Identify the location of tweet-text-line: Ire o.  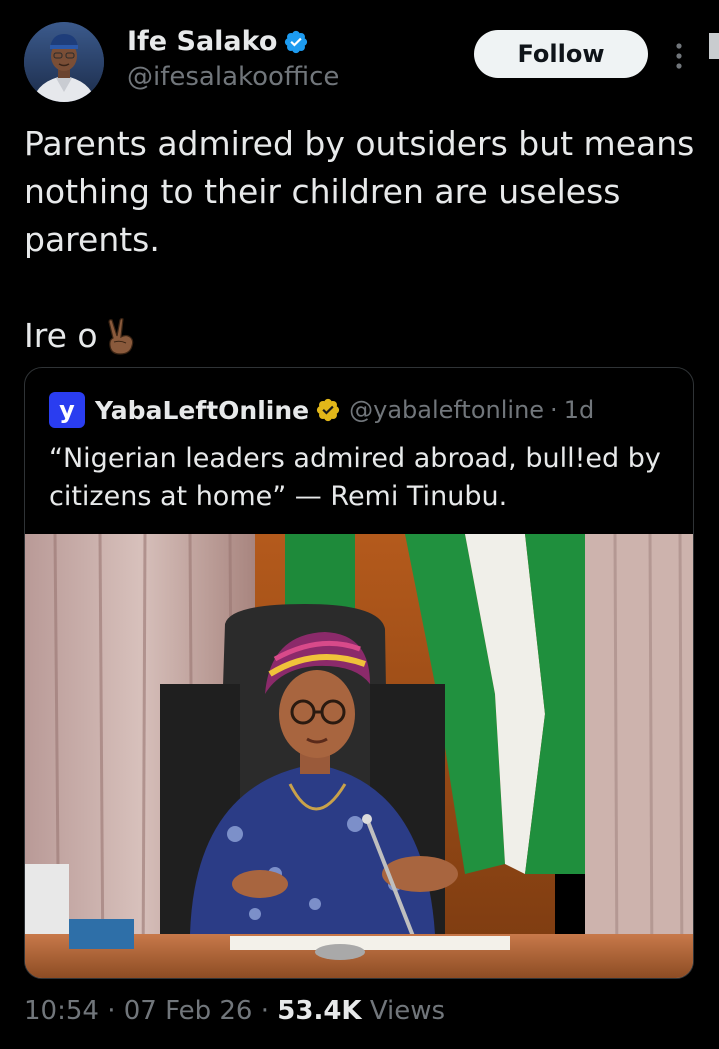
(61, 335).